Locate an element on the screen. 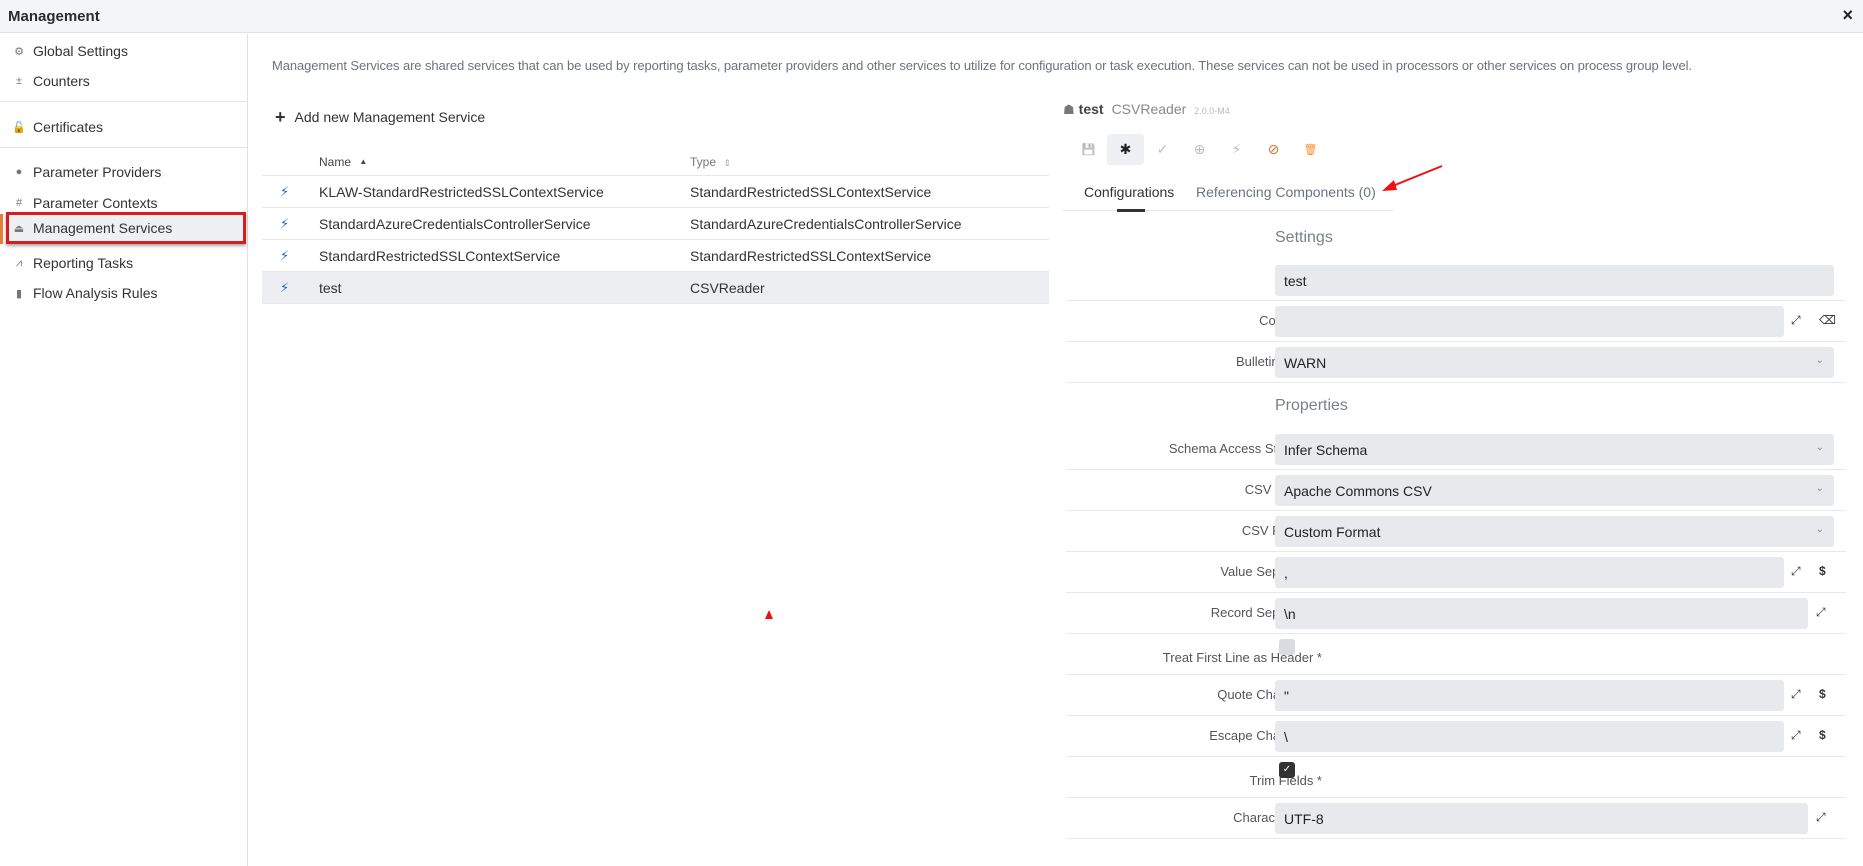  service-name-cell: StandardRestrictedSSLContextService is located at coordinates (440, 256).